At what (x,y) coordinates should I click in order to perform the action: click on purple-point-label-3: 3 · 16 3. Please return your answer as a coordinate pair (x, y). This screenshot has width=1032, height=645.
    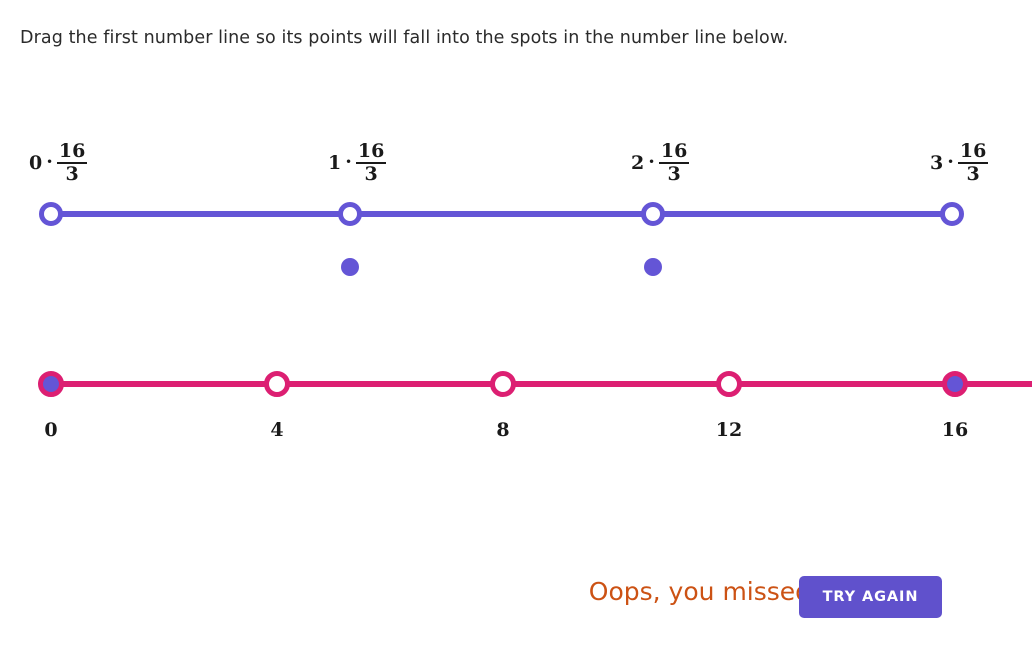
    Looking at the image, I should click on (959, 162).